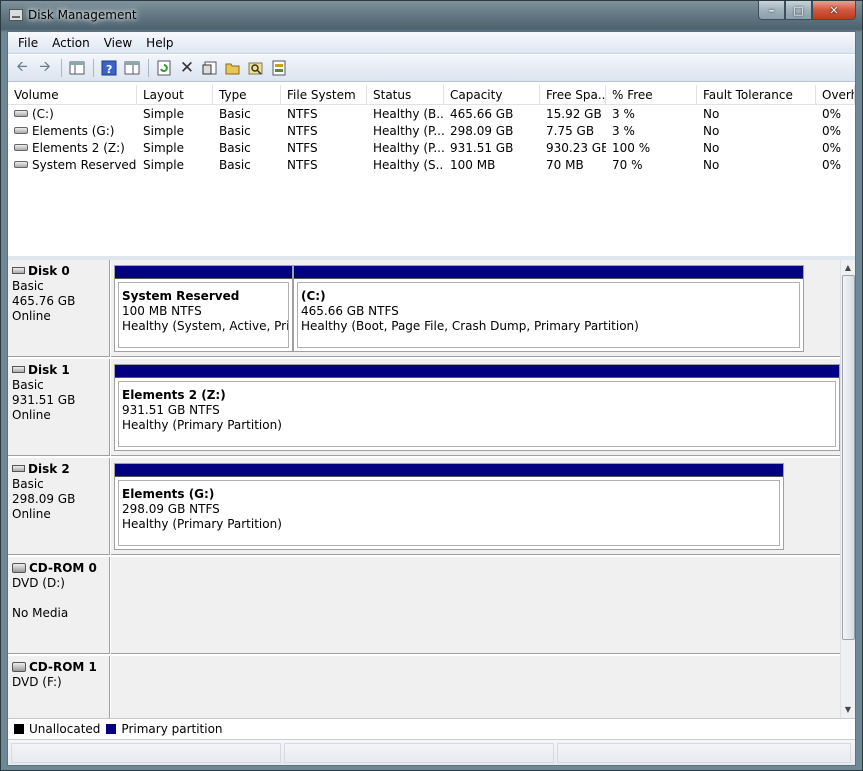 The height and width of the screenshot is (771, 863). Describe the element at coordinates (72, 114) in the screenshot. I see `volume-cell: (C:)` at that location.